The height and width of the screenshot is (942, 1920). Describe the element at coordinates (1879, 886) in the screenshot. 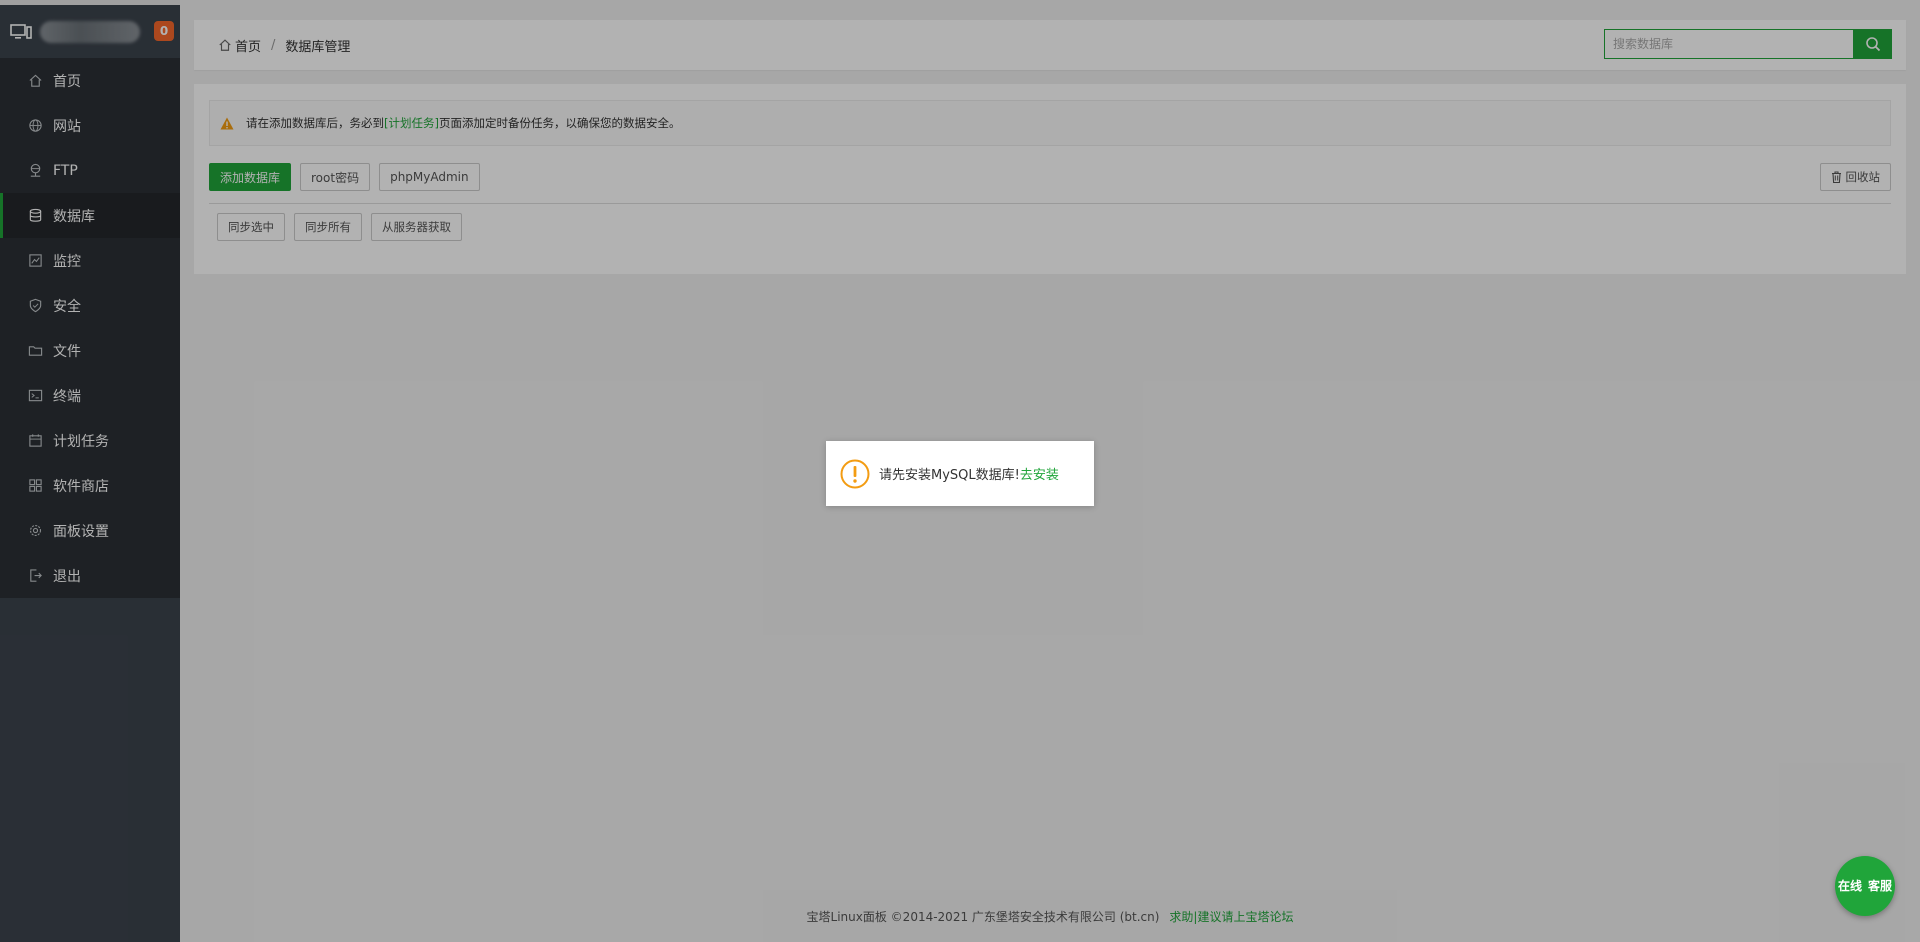

I see `chat-label-line2: 客服` at that location.